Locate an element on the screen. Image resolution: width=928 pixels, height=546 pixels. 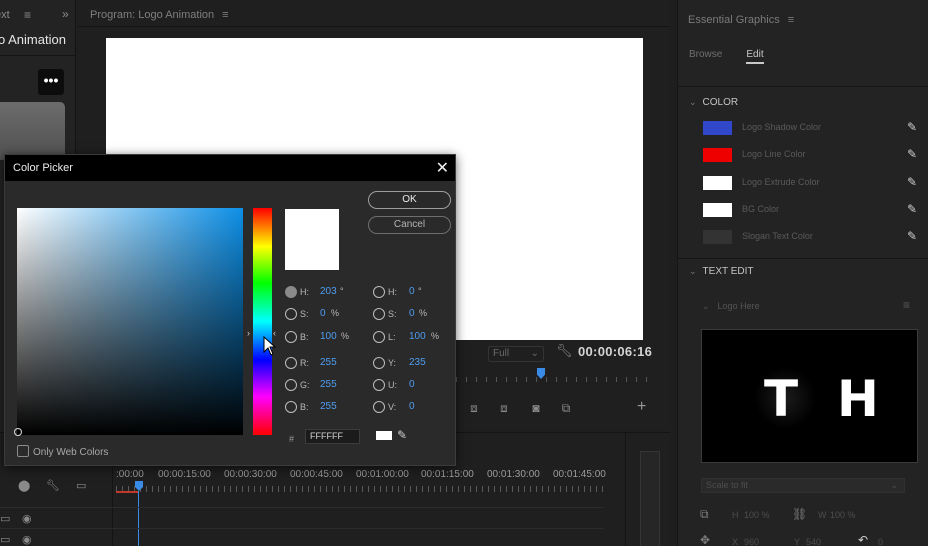
captions-icon: ▭ is located at coordinates (81, 485).